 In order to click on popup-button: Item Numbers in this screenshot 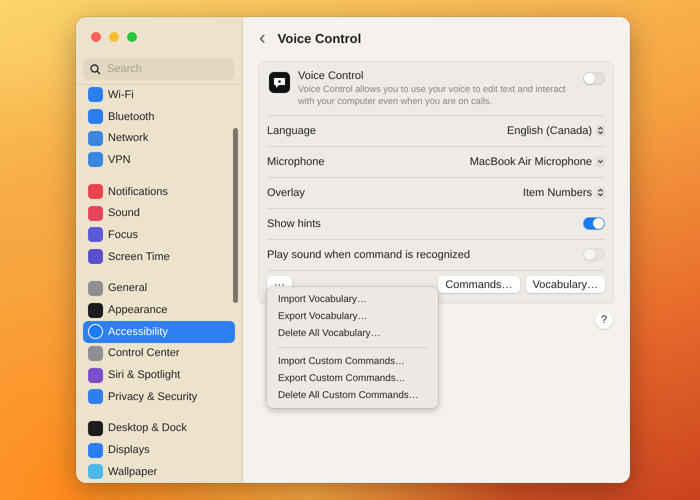, I will do `click(563, 192)`.